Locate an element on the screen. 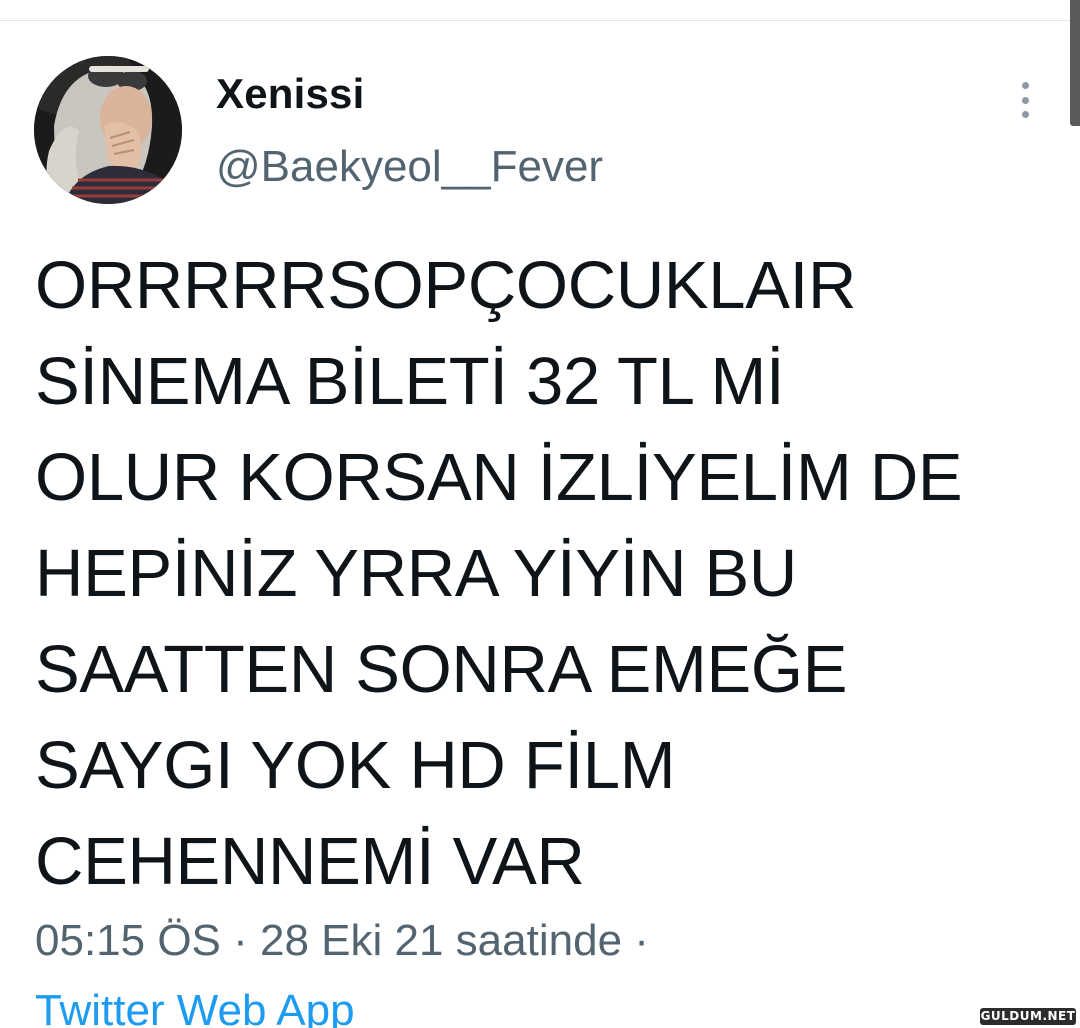 The image size is (1080, 1028). avatar-image is located at coordinates (108, 130).